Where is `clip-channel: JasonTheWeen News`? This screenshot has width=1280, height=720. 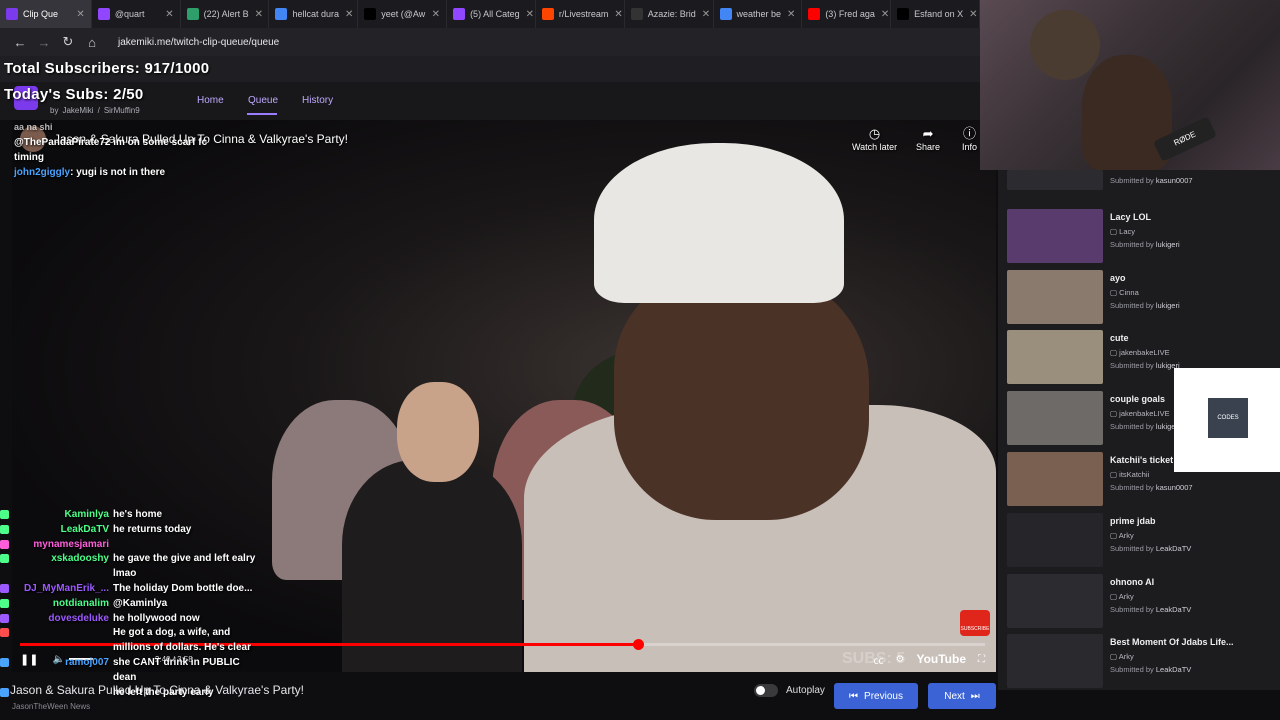
clip-channel: JasonTheWeen News is located at coordinates (51, 706).